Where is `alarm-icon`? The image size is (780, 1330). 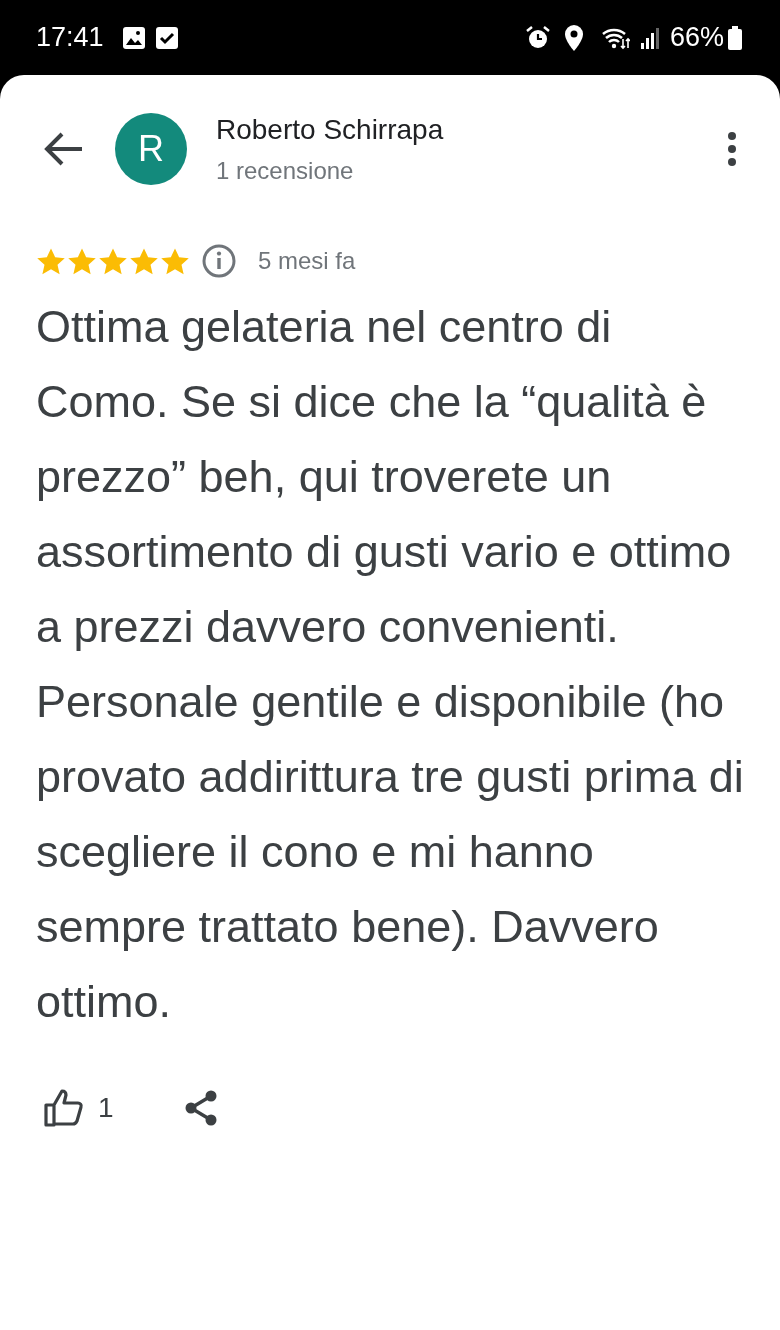 alarm-icon is located at coordinates (537, 37).